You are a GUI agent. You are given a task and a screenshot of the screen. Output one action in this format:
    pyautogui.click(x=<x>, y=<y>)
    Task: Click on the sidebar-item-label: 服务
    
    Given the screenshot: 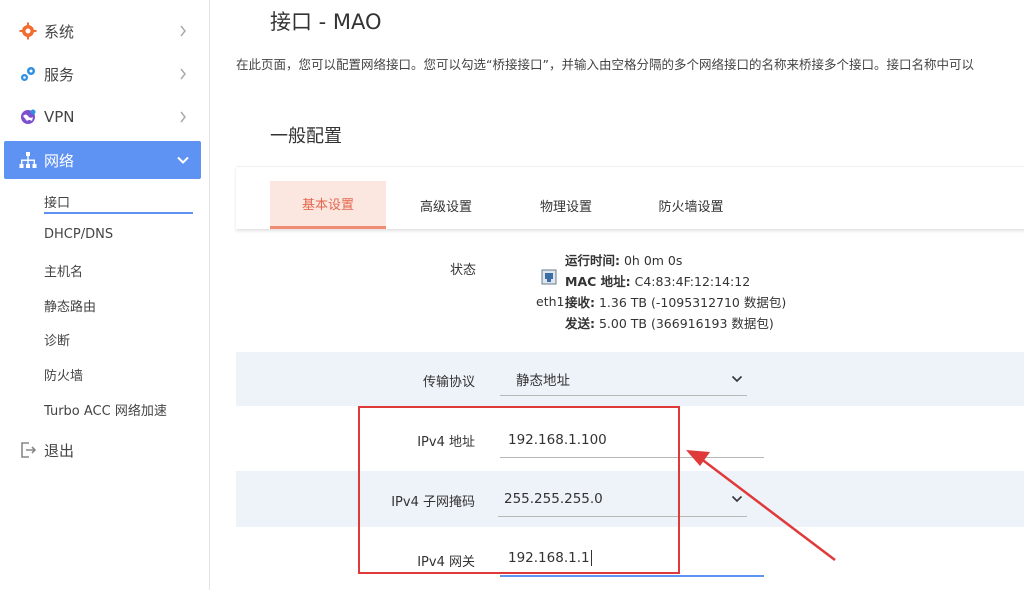 What is the action you would take?
    pyautogui.click(x=59, y=74)
    